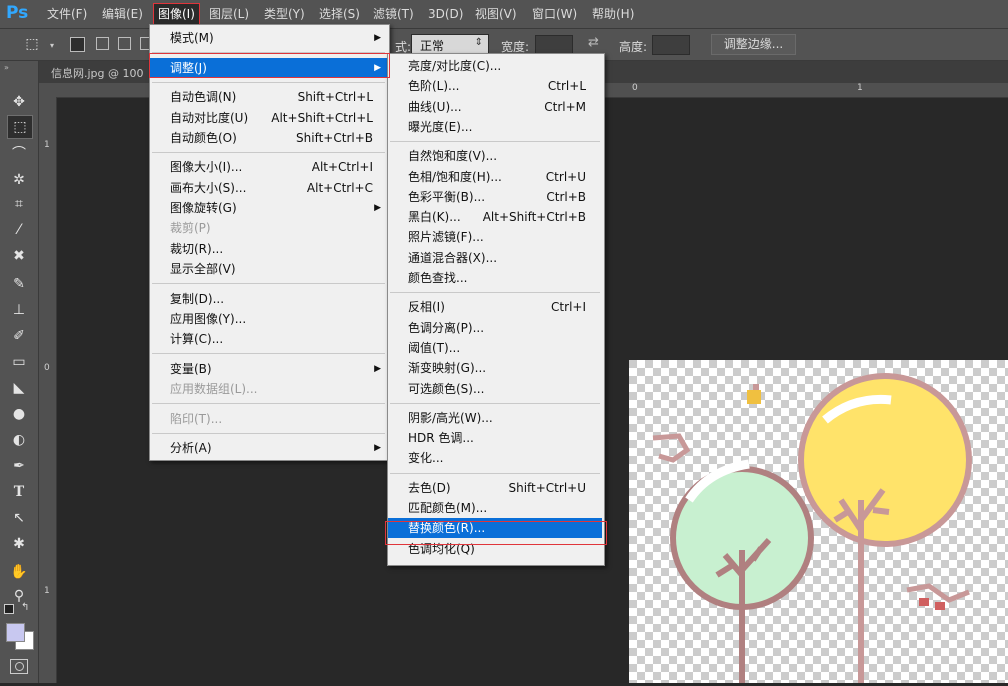 The image size is (1008, 686). What do you see at coordinates (19, 492) in the screenshot?
I see `type-icon: T` at bounding box center [19, 492].